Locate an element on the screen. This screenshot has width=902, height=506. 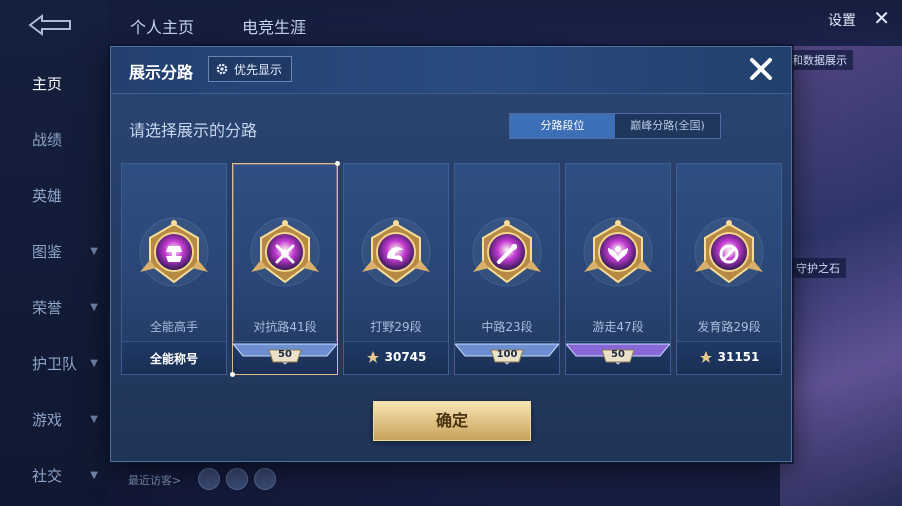
lane-card-name: 全能高手 is located at coordinates (173, 327).